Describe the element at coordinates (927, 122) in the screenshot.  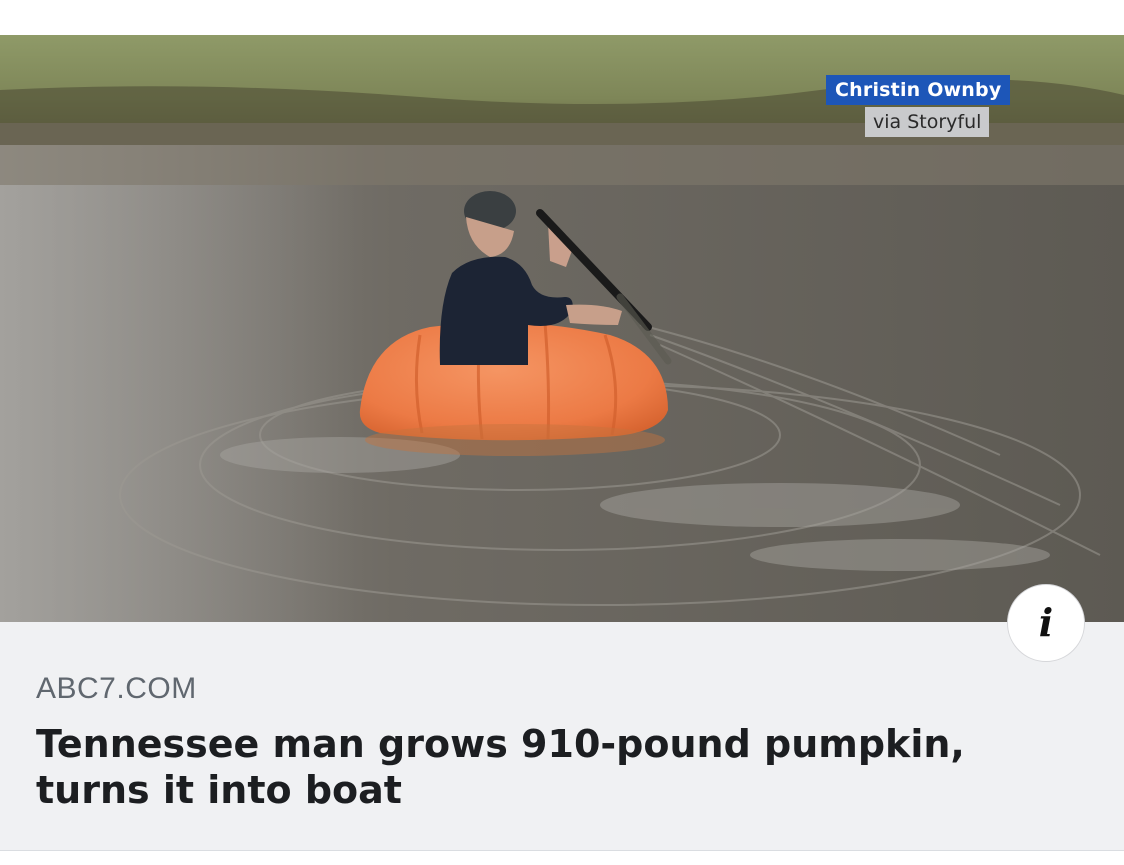
I see `photo-credit-source: via Storyful` at that location.